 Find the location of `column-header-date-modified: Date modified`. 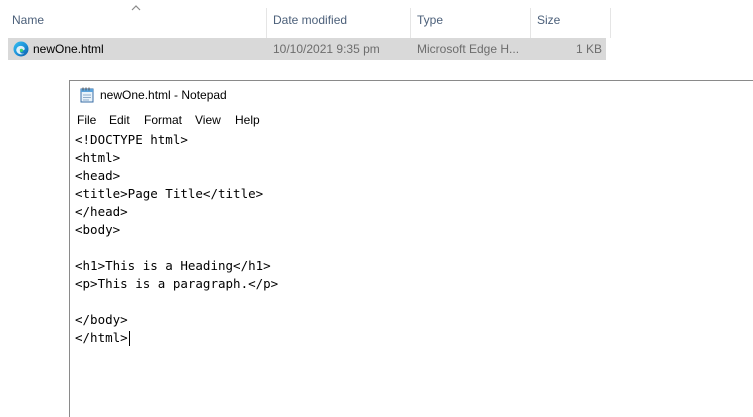

column-header-date-modified: Date modified is located at coordinates (338, 19).